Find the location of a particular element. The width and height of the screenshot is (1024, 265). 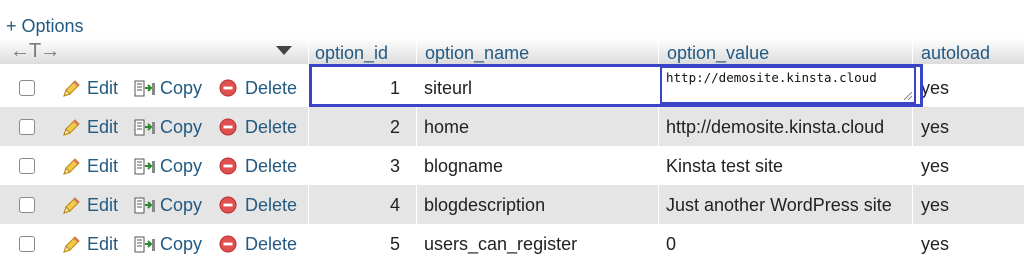

column-arrows: ←T→ is located at coordinates (35, 51).